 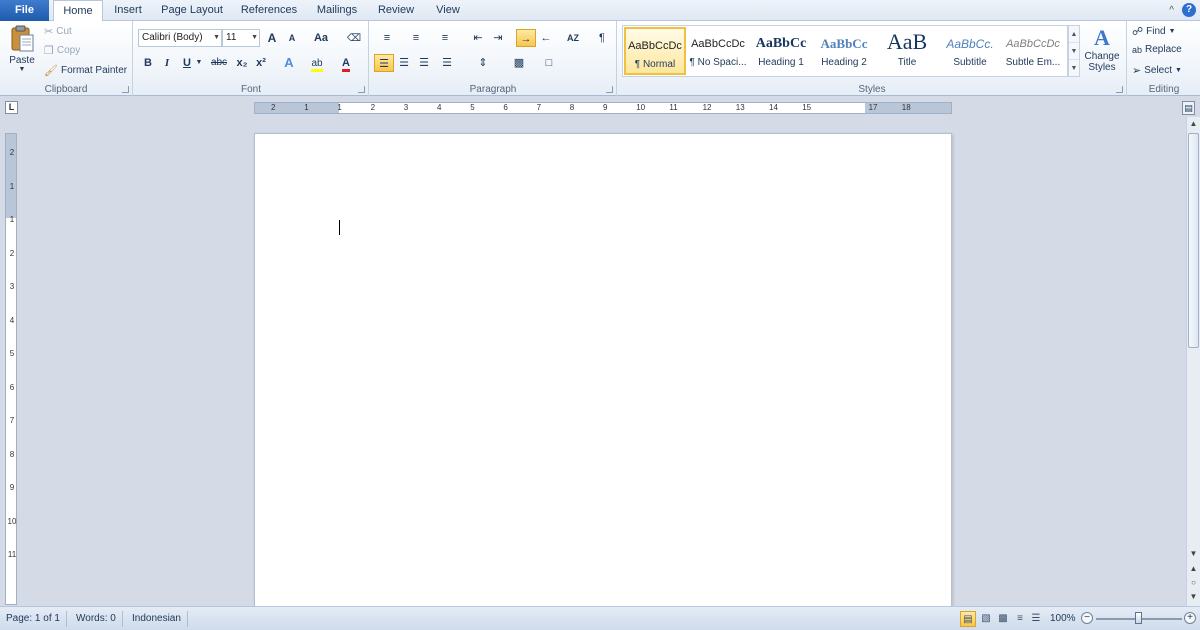 What do you see at coordinates (254, 38) in the screenshot?
I see `font-size-dropdown-icon: ▼` at bounding box center [254, 38].